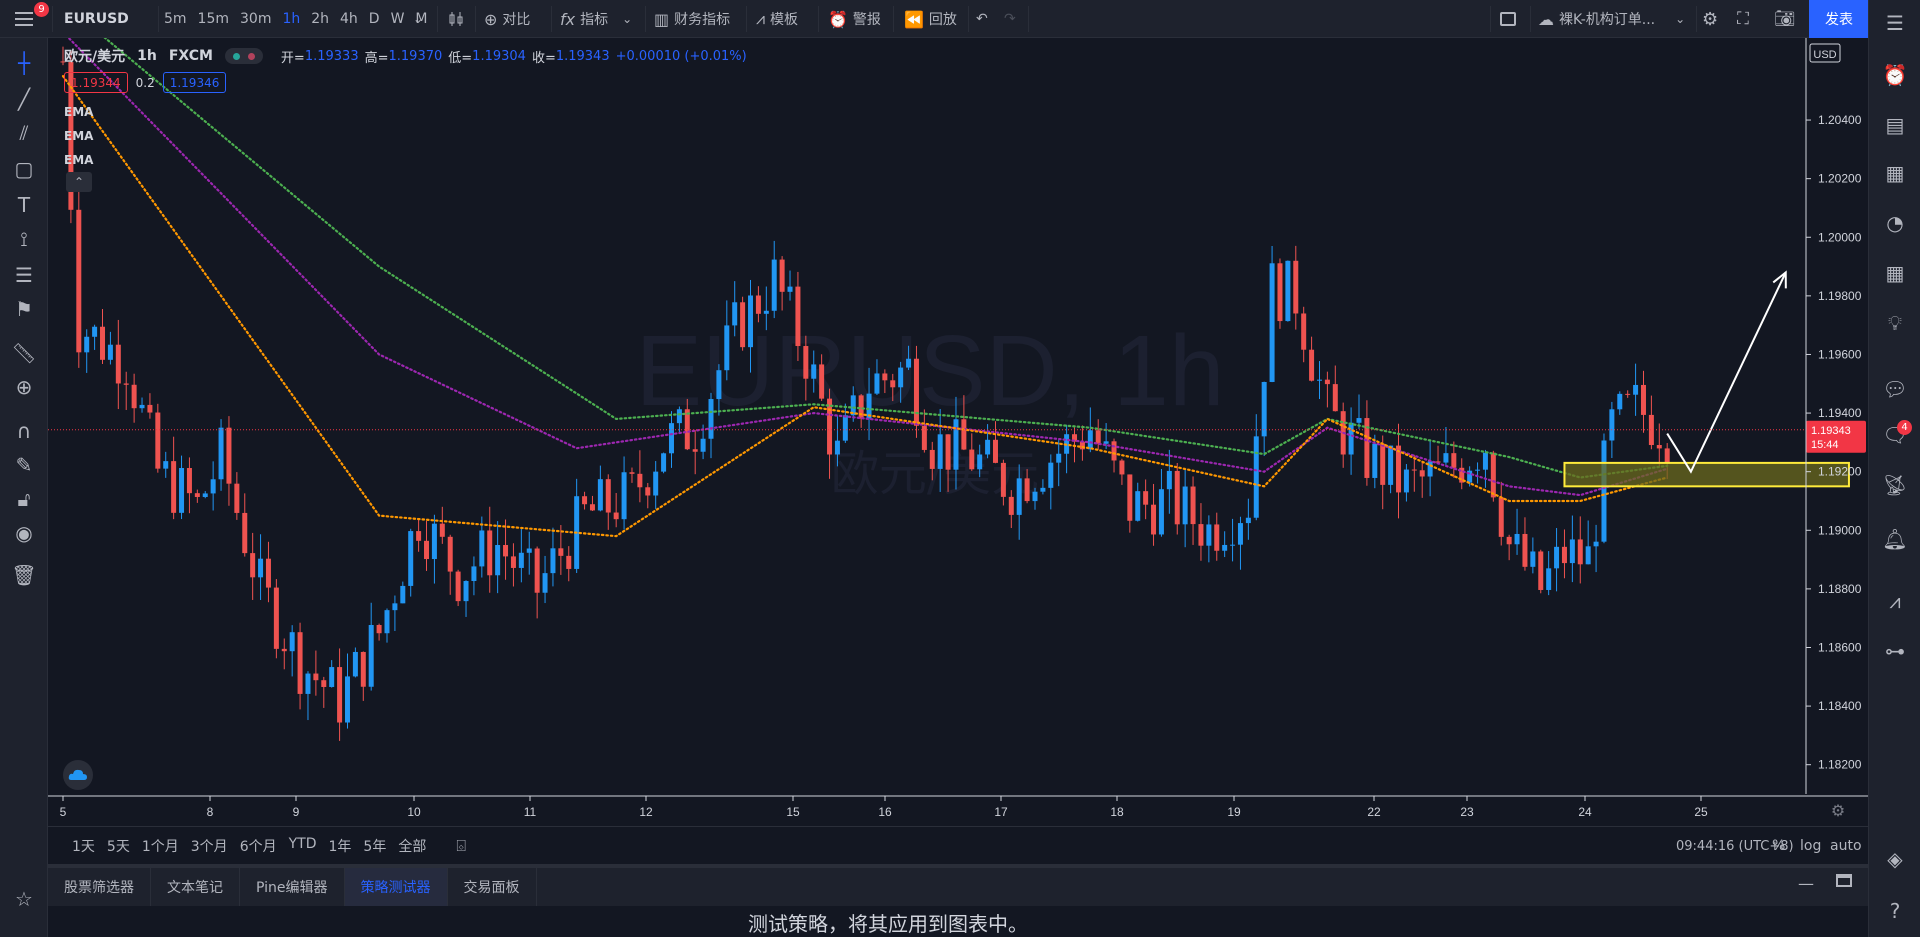 Image resolution: width=1920 pixels, height=937 pixels. I want to click on panel-tab: 股票筛选器, so click(99, 887).